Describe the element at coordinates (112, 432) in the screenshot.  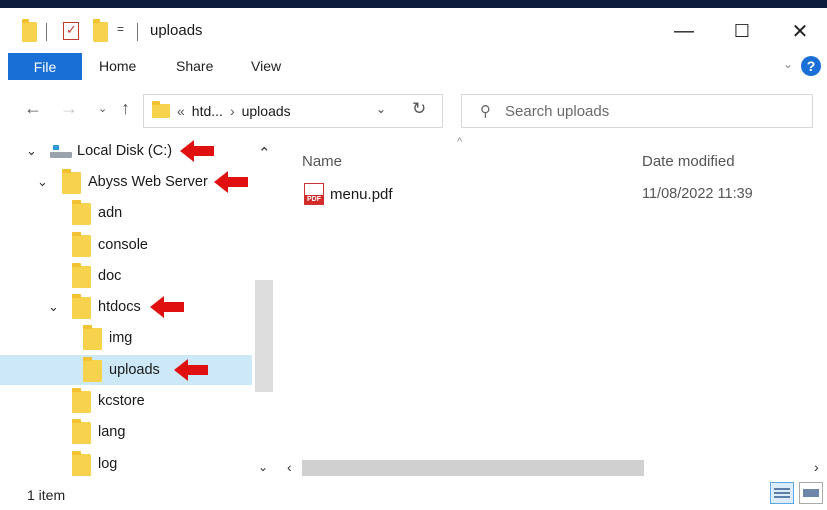
I see `tree-item-label: lang` at that location.